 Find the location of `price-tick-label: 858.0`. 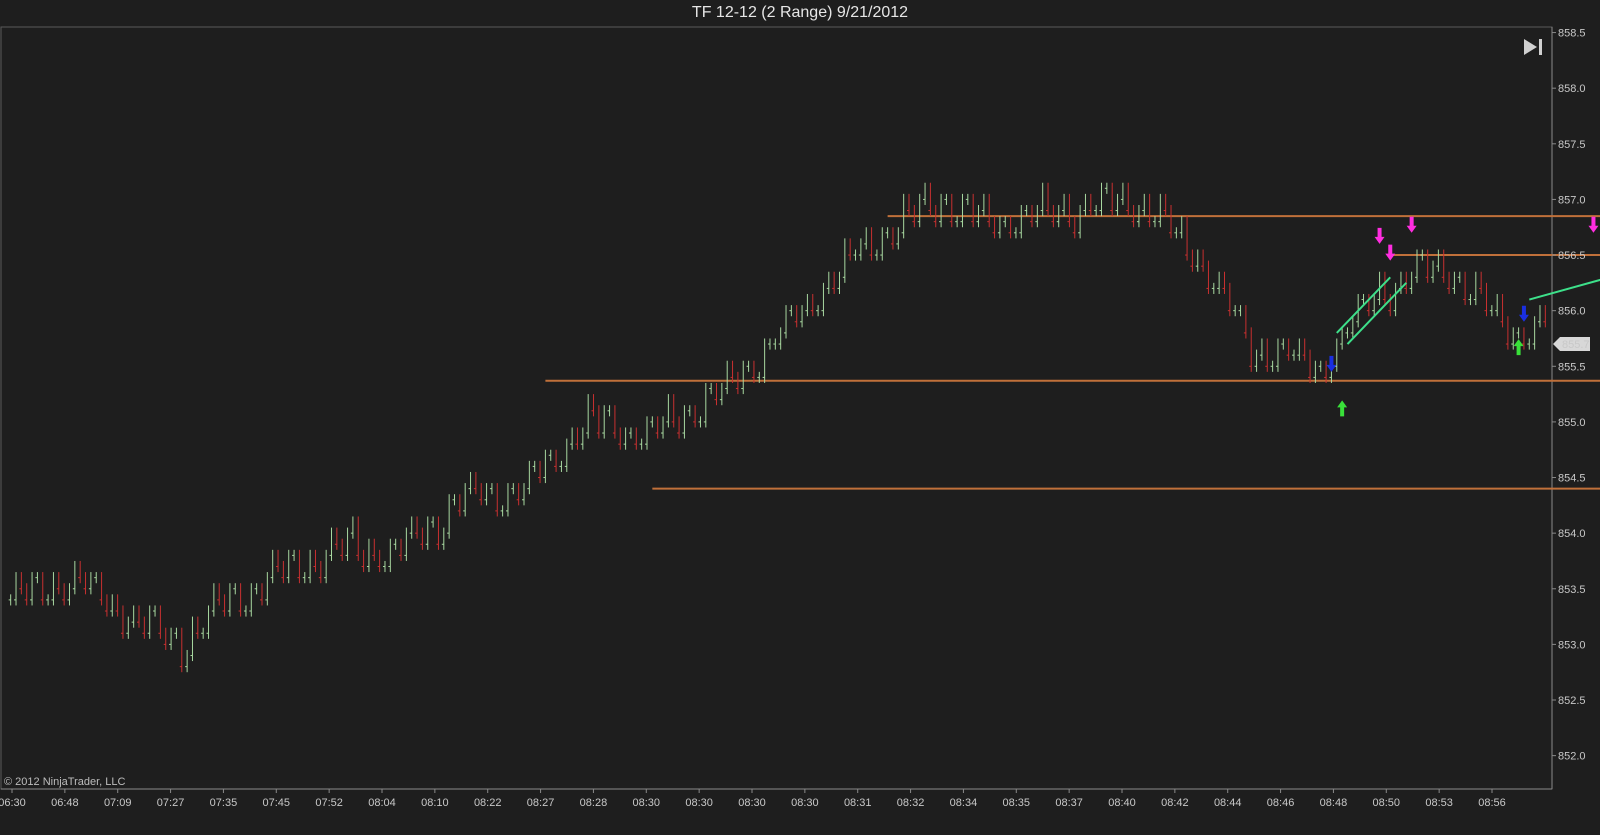

price-tick-label: 858.0 is located at coordinates (1572, 89).